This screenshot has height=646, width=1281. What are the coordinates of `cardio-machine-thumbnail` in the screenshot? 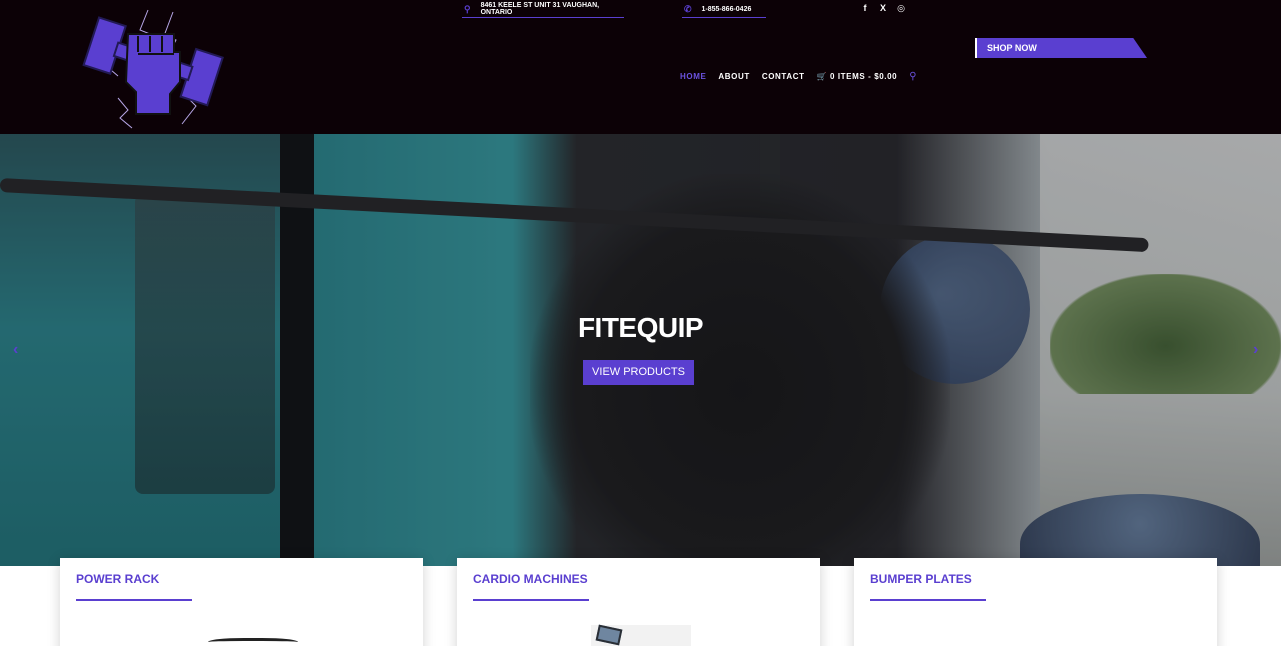 It's located at (641, 635).